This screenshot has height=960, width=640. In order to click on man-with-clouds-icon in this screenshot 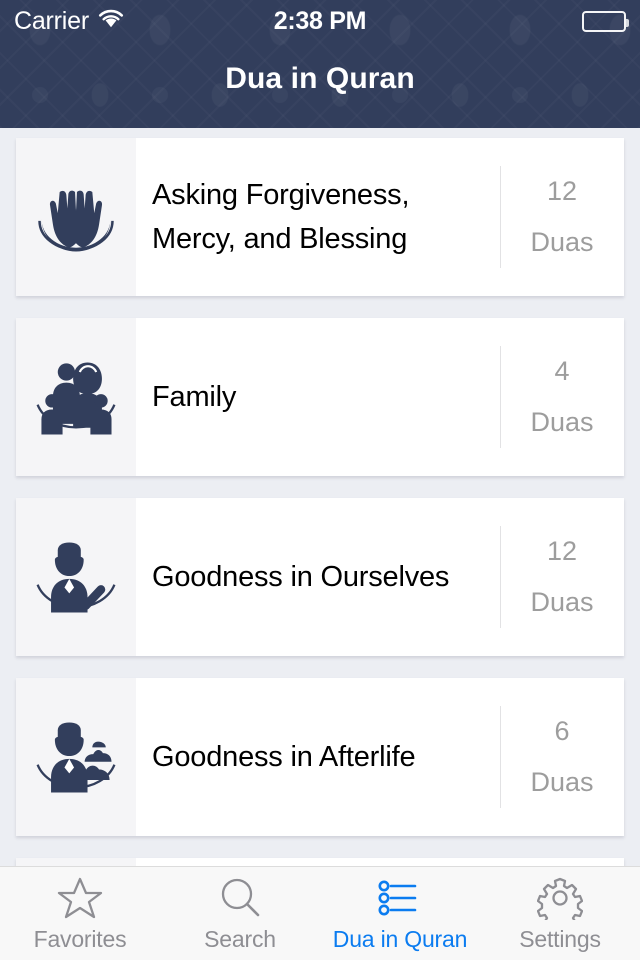, I will do `click(76, 757)`.